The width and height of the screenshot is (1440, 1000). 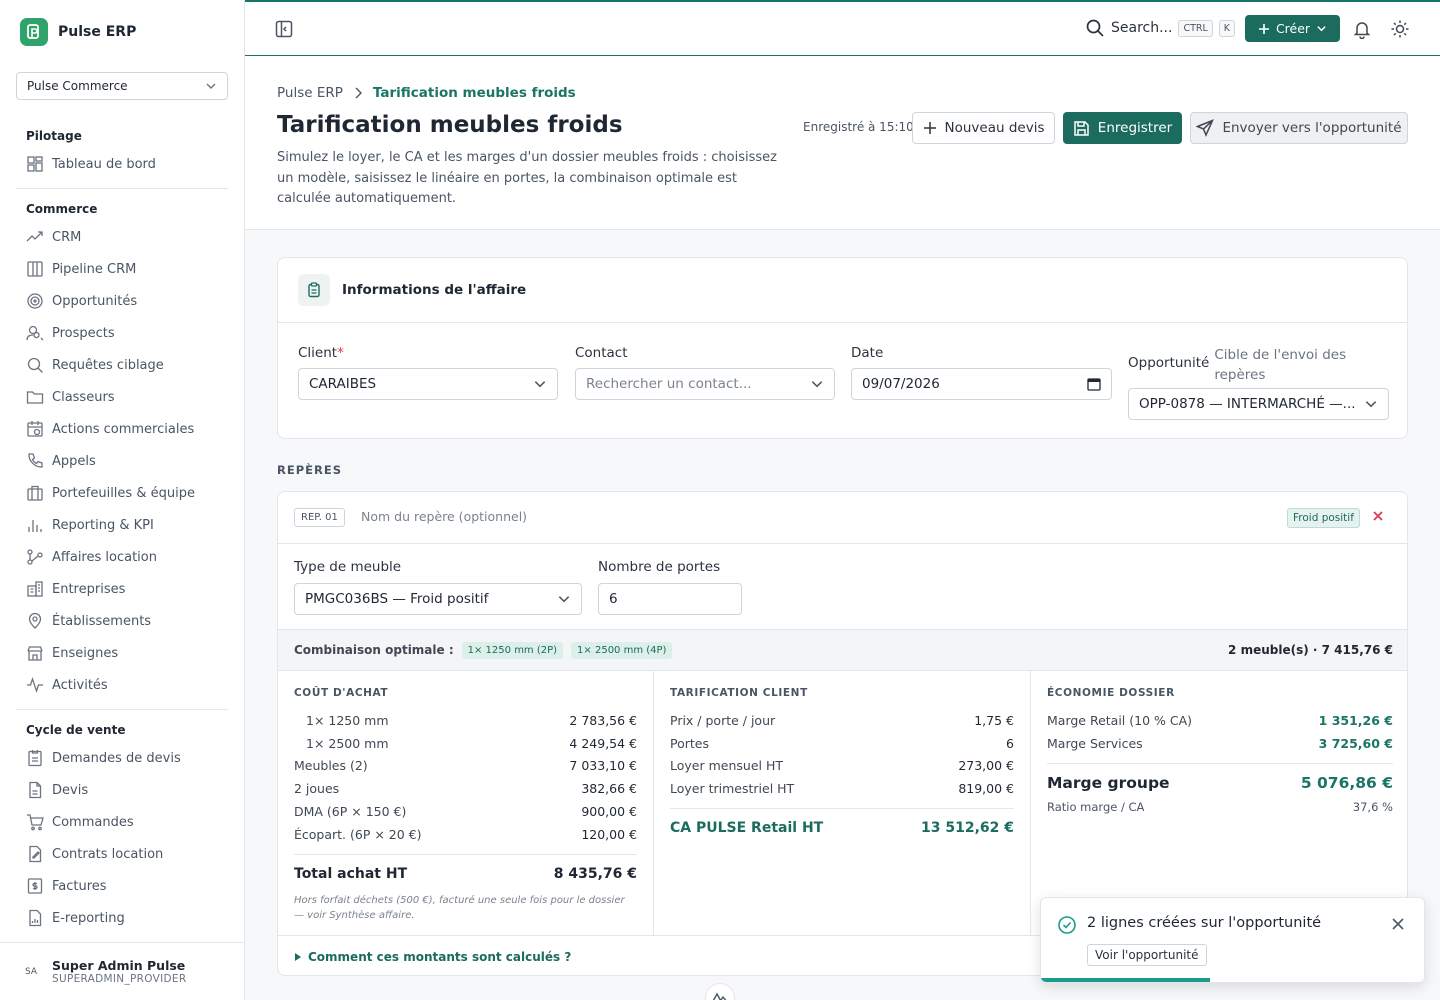 What do you see at coordinates (122, 397) in the screenshot?
I see `sidebar-item-classeurs: Classeurs` at bounding box center [122, 397].